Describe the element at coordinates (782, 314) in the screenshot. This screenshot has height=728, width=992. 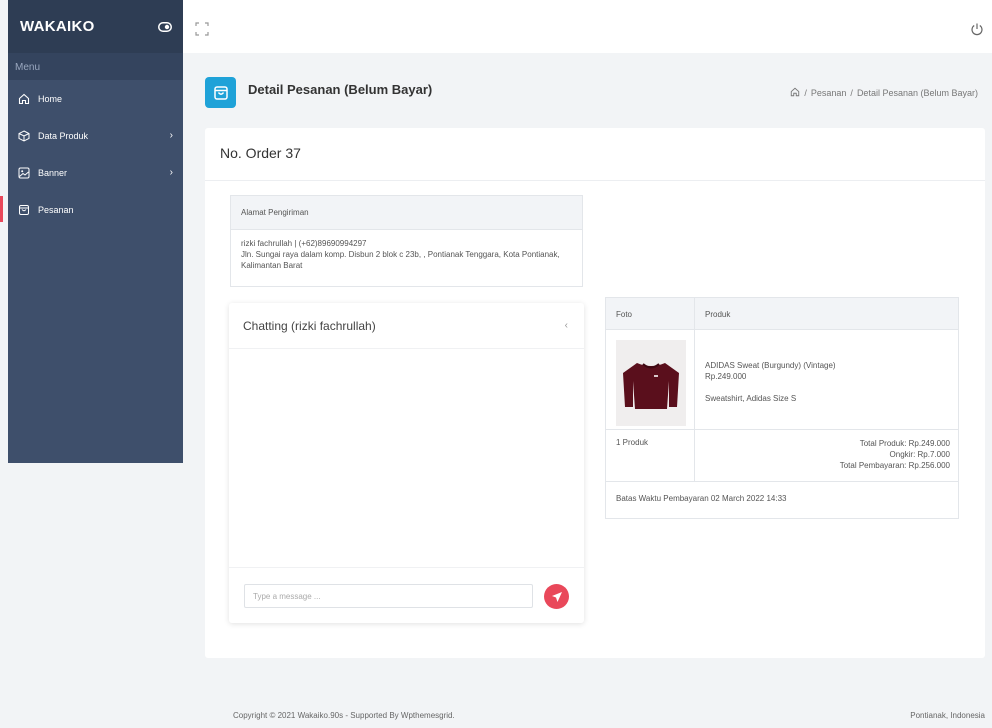
I see `table-header-row: Foto Produk` at that location.